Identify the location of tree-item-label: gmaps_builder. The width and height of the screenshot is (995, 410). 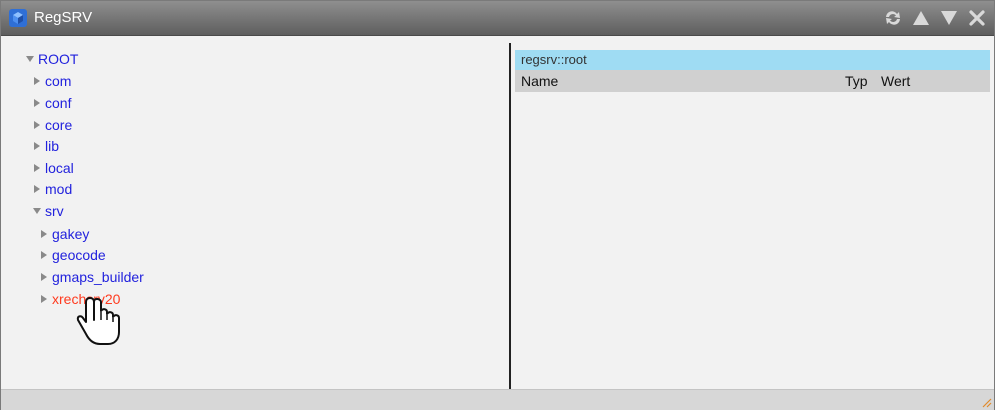
(98, 277).